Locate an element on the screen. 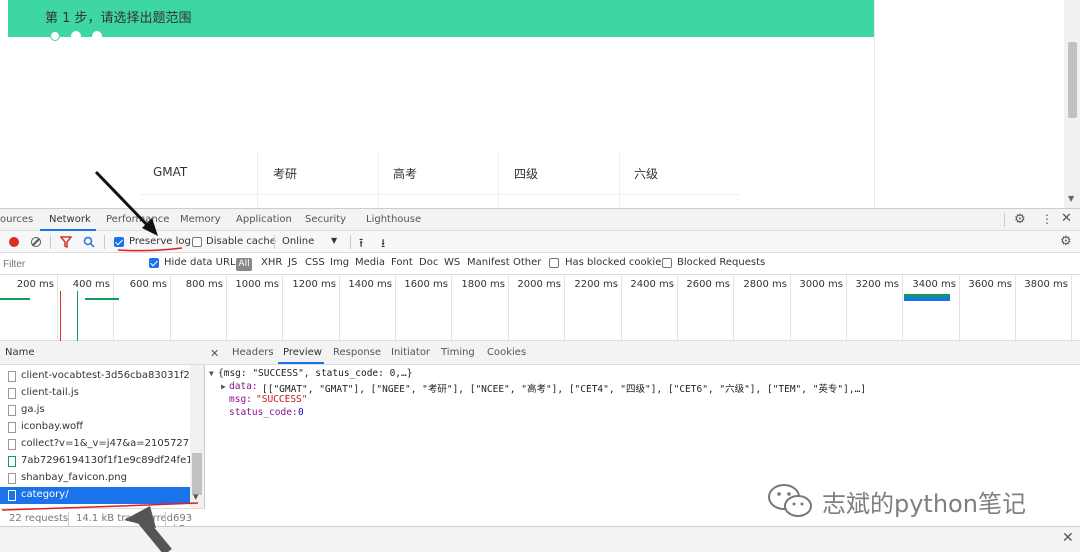  type-filter-other: Other is located at coordinates (527, 262).